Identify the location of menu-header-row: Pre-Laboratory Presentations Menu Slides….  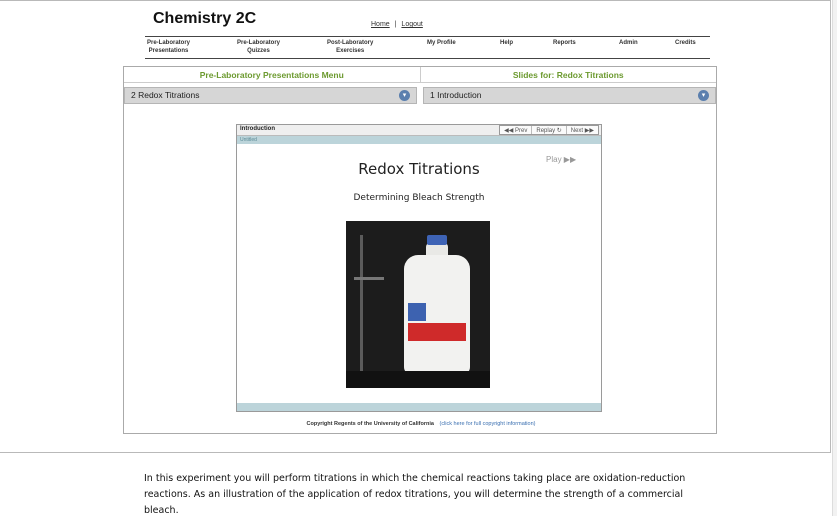
(420, 75).